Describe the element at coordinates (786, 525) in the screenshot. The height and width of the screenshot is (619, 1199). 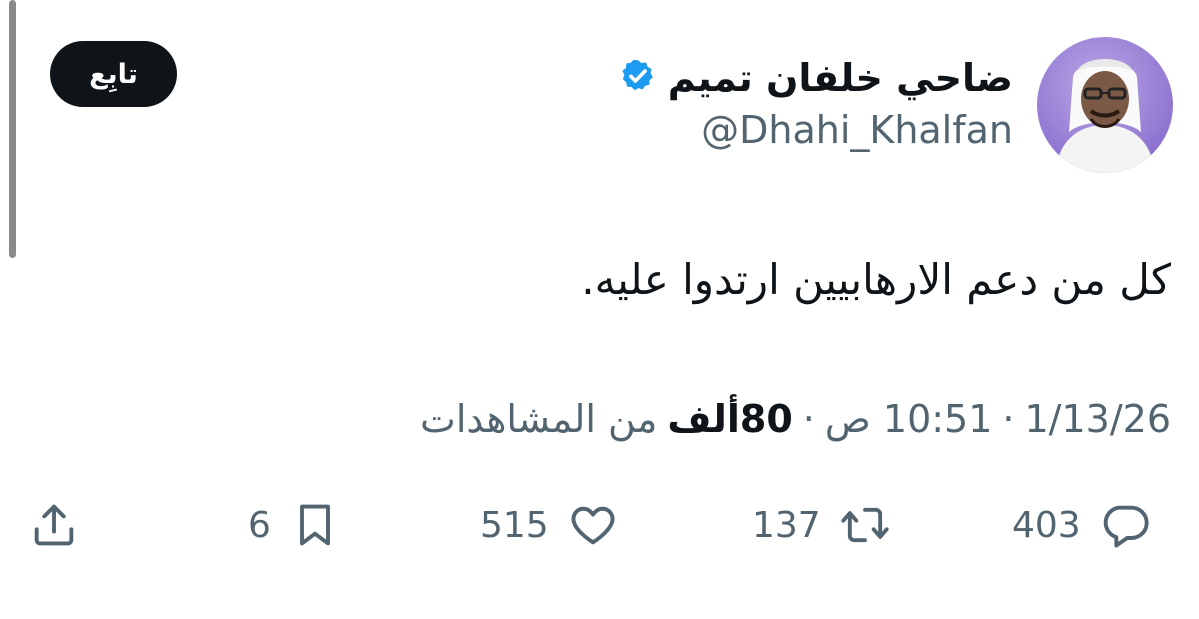
I see `repost-count: 137` at that location.